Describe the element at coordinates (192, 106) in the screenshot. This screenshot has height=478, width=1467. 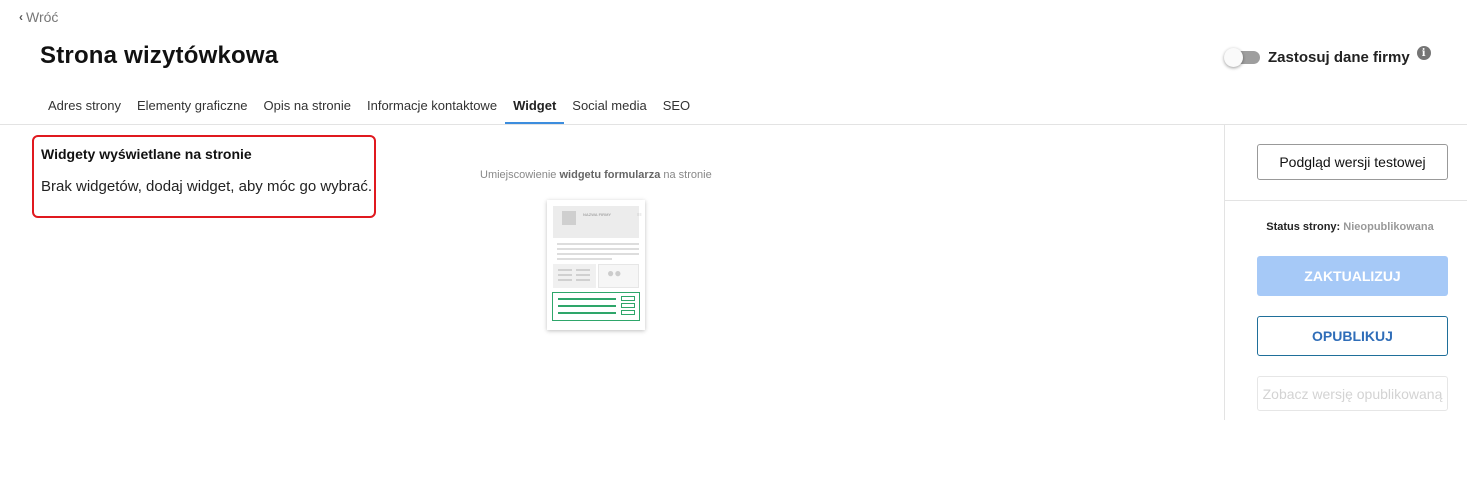
I see `tab-elementy-graficzne: Elementy graficzne` at that location.